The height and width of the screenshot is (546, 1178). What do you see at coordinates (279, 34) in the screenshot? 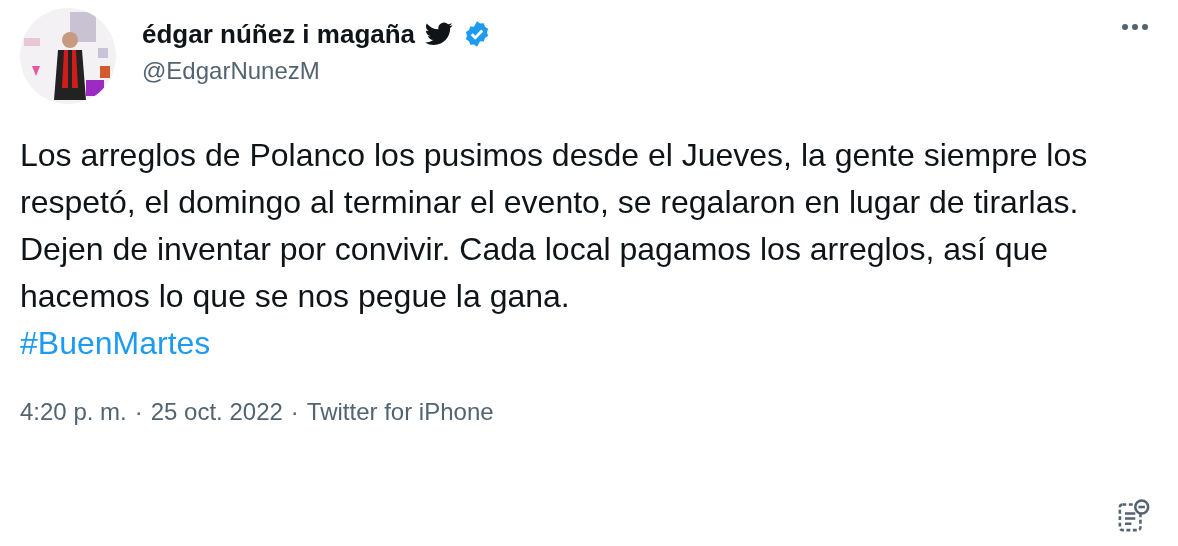
I see `author-name: édgar núñez i magaña` at bounding box center [279, 34].